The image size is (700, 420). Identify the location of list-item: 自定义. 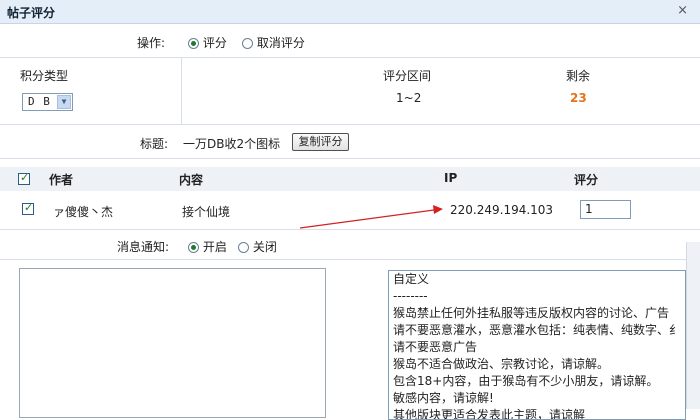
(537, 279).